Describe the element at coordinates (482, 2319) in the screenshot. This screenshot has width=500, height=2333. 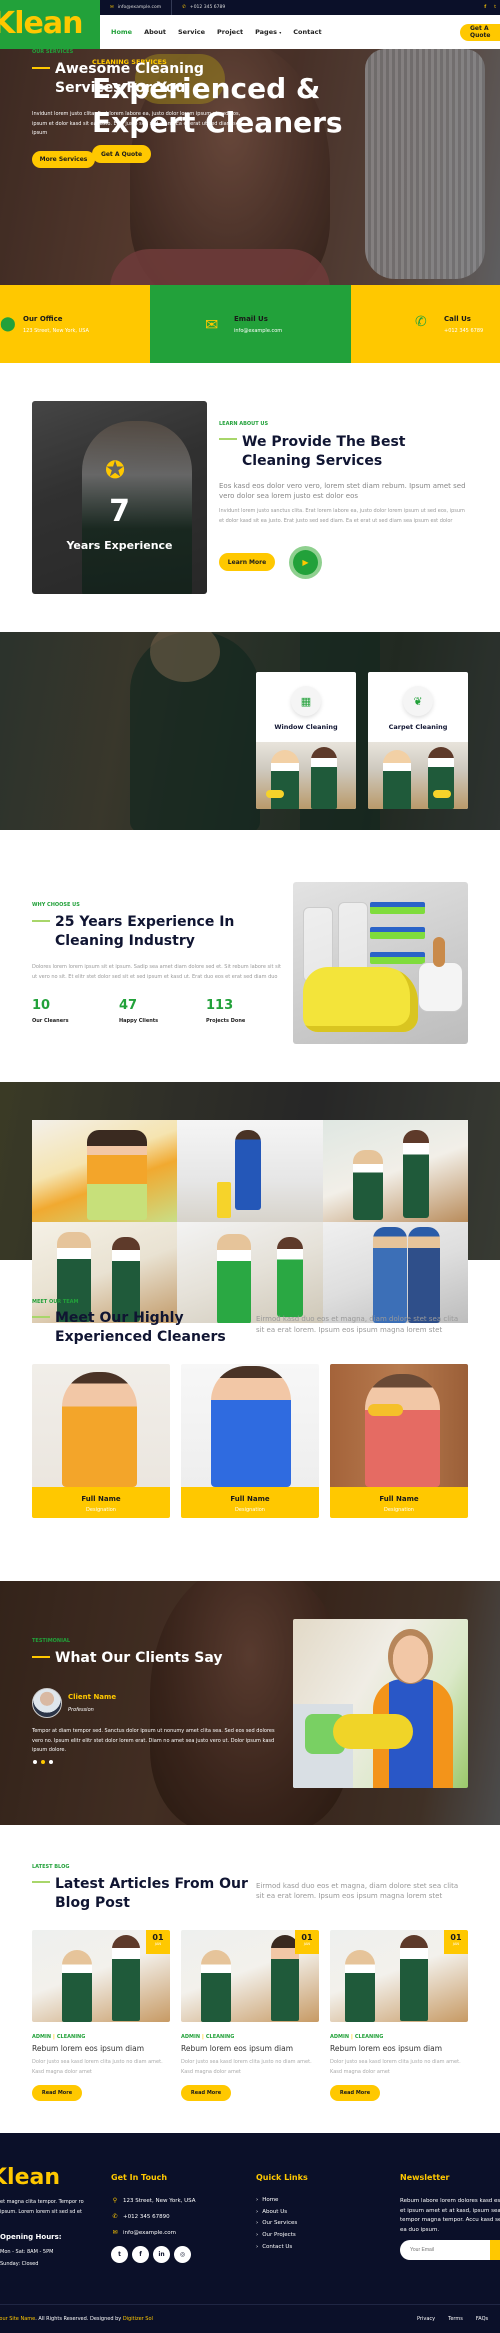
I see `faqs-link: FAQs` at that location.